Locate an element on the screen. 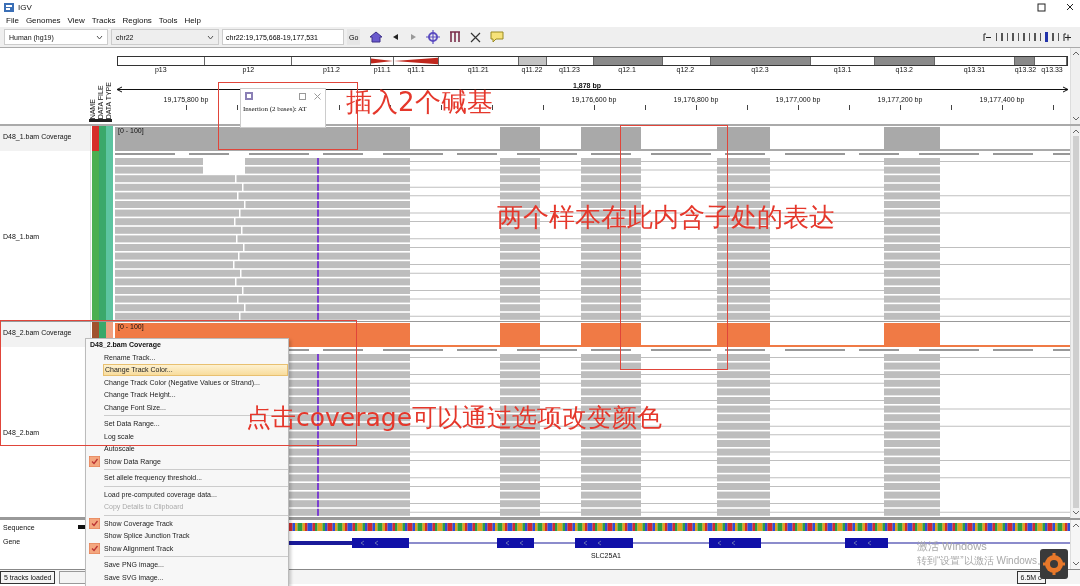  menu-item: Tracks is located at coordinates (103, 20).